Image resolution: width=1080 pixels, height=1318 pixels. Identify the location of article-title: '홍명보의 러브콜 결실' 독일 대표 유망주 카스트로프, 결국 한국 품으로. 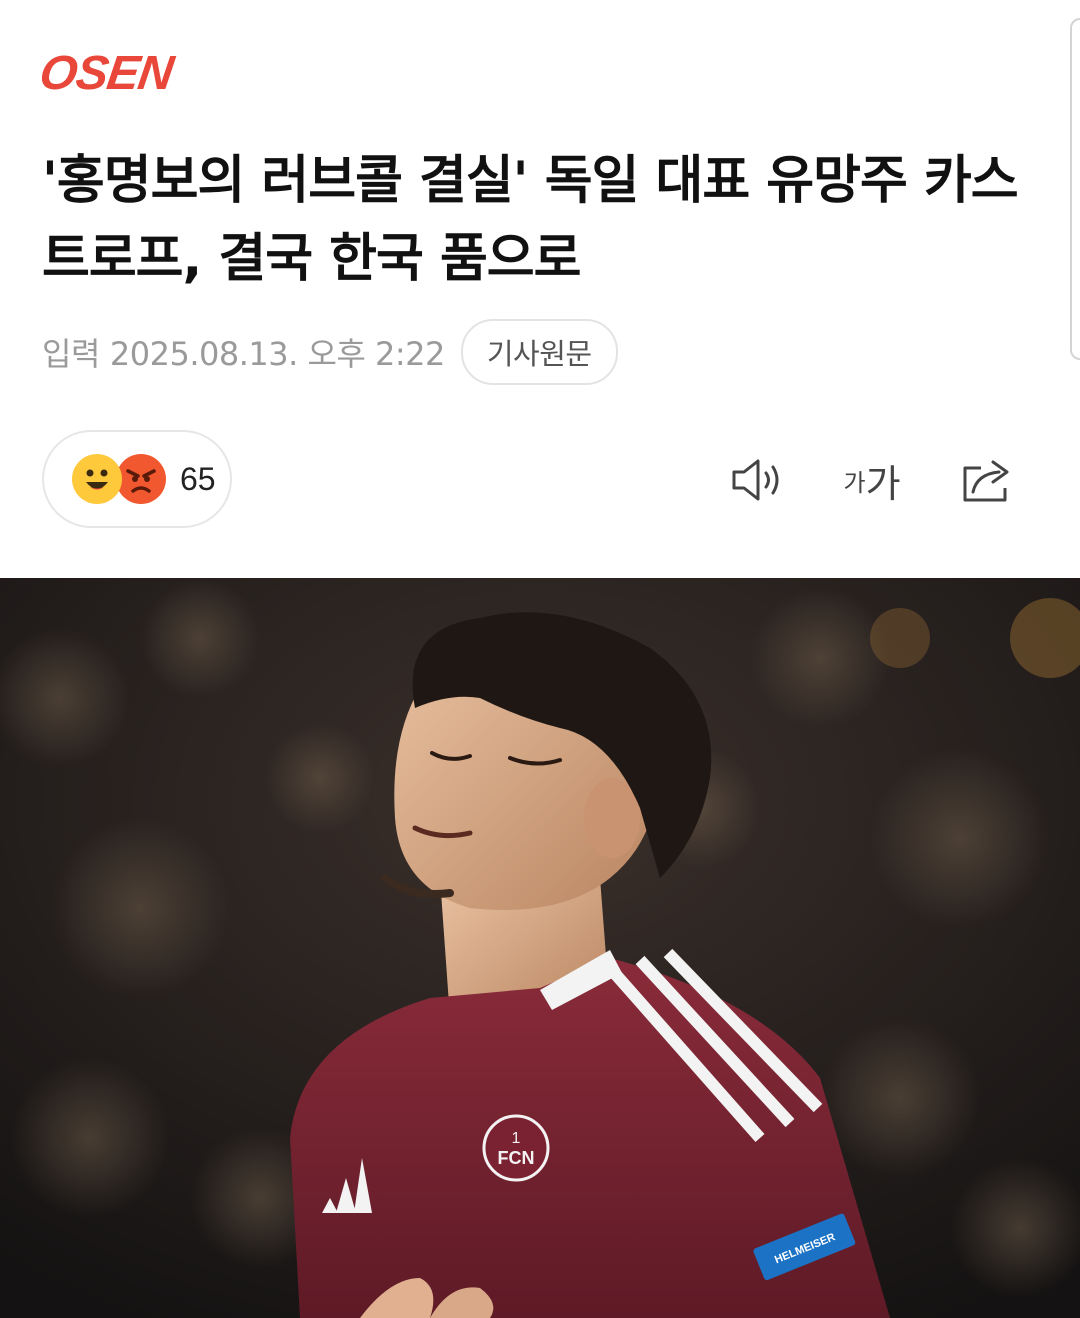
(530, 220).